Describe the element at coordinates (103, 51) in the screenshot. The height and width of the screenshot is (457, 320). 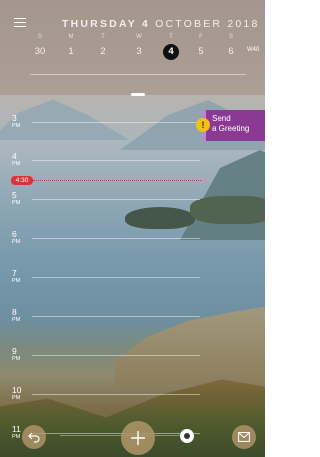
I see `day-number: 2` at that location.